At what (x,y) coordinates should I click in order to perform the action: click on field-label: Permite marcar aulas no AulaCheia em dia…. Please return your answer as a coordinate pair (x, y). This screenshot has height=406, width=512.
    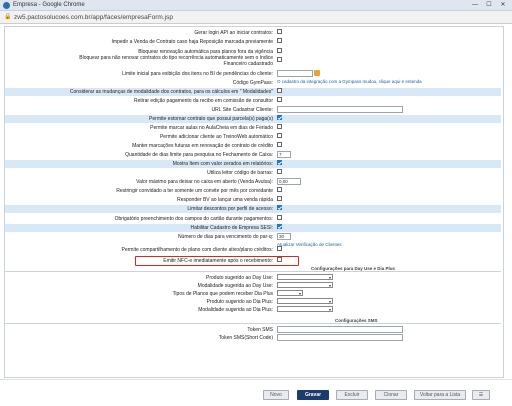
    Looking at the image, I should click on (211, 128).